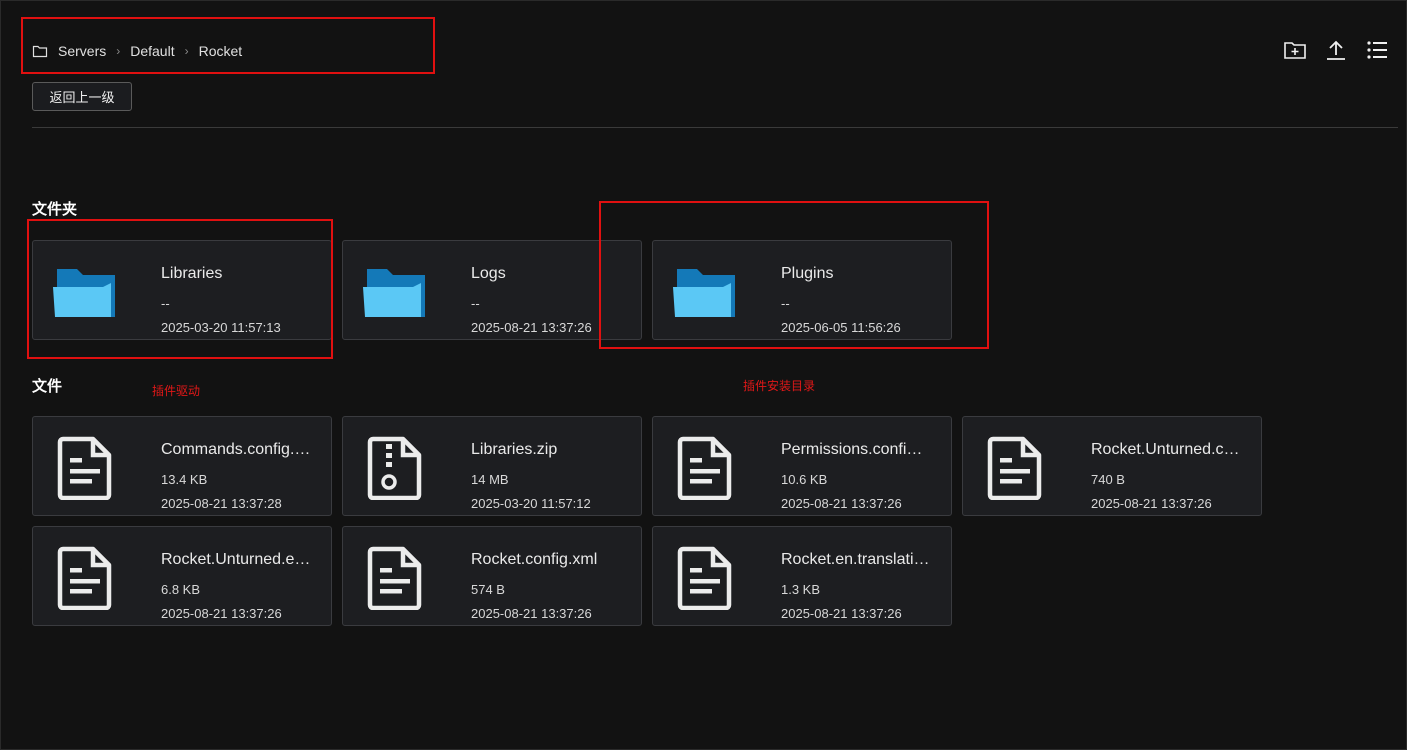 The width and height of the screenshot is (1407, 750). Describe the element at coordinates (856, 559) in the screenshot. I see `file-name: Rocket.en.translation.xml` at that location.